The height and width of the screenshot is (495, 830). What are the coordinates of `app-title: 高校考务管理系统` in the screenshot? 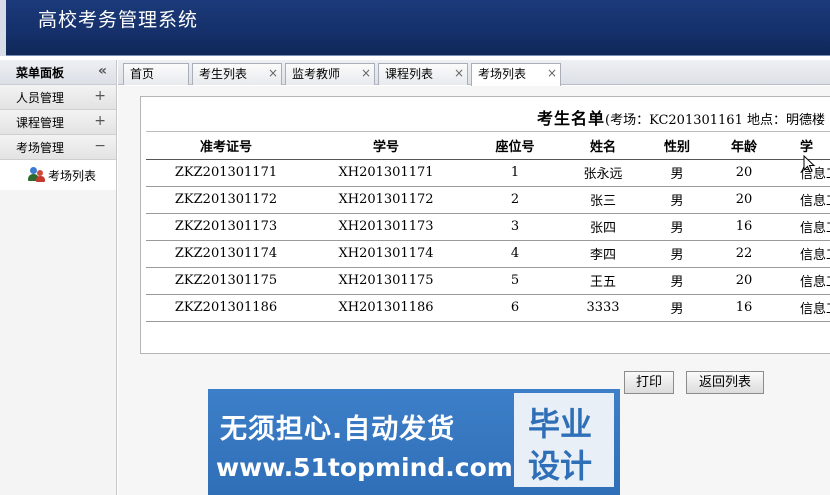 It's located at (118, 20).